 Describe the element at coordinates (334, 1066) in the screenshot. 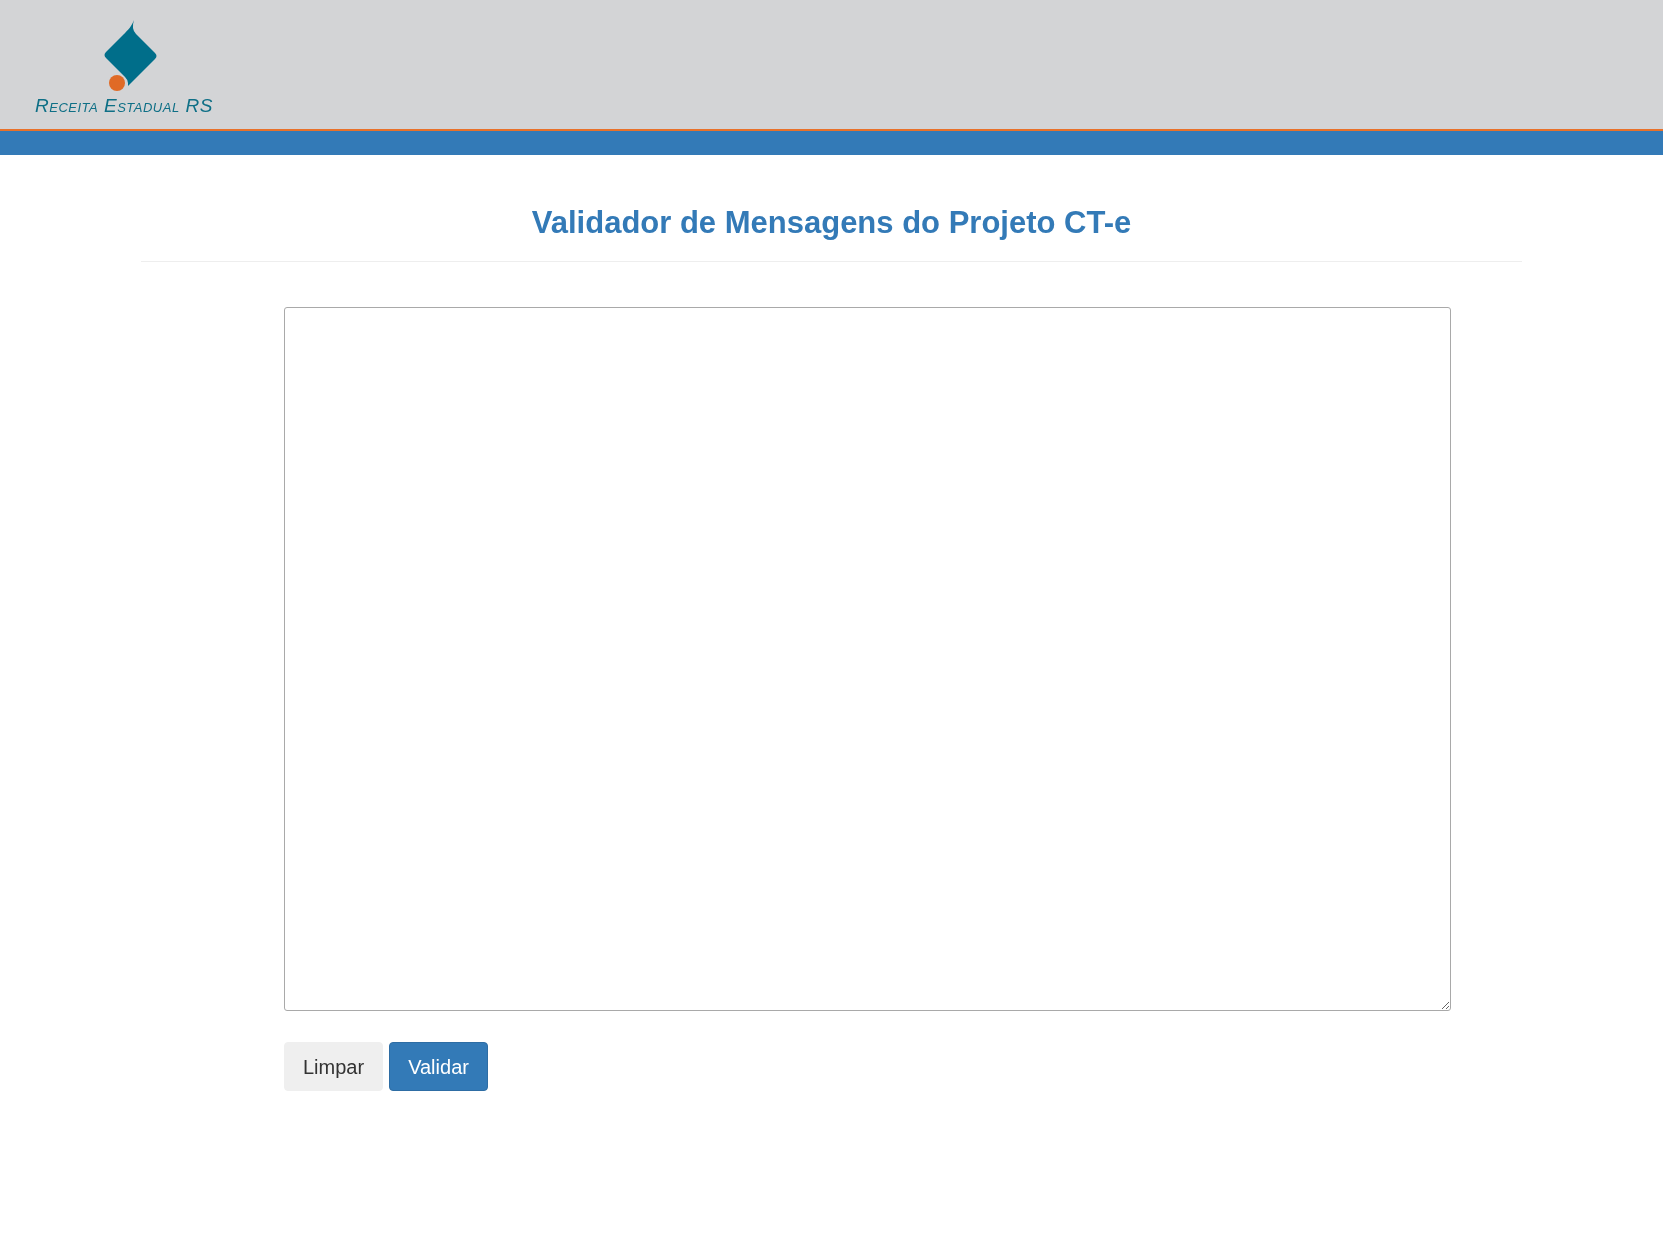

I see `clear-button: Limpar` at that location.